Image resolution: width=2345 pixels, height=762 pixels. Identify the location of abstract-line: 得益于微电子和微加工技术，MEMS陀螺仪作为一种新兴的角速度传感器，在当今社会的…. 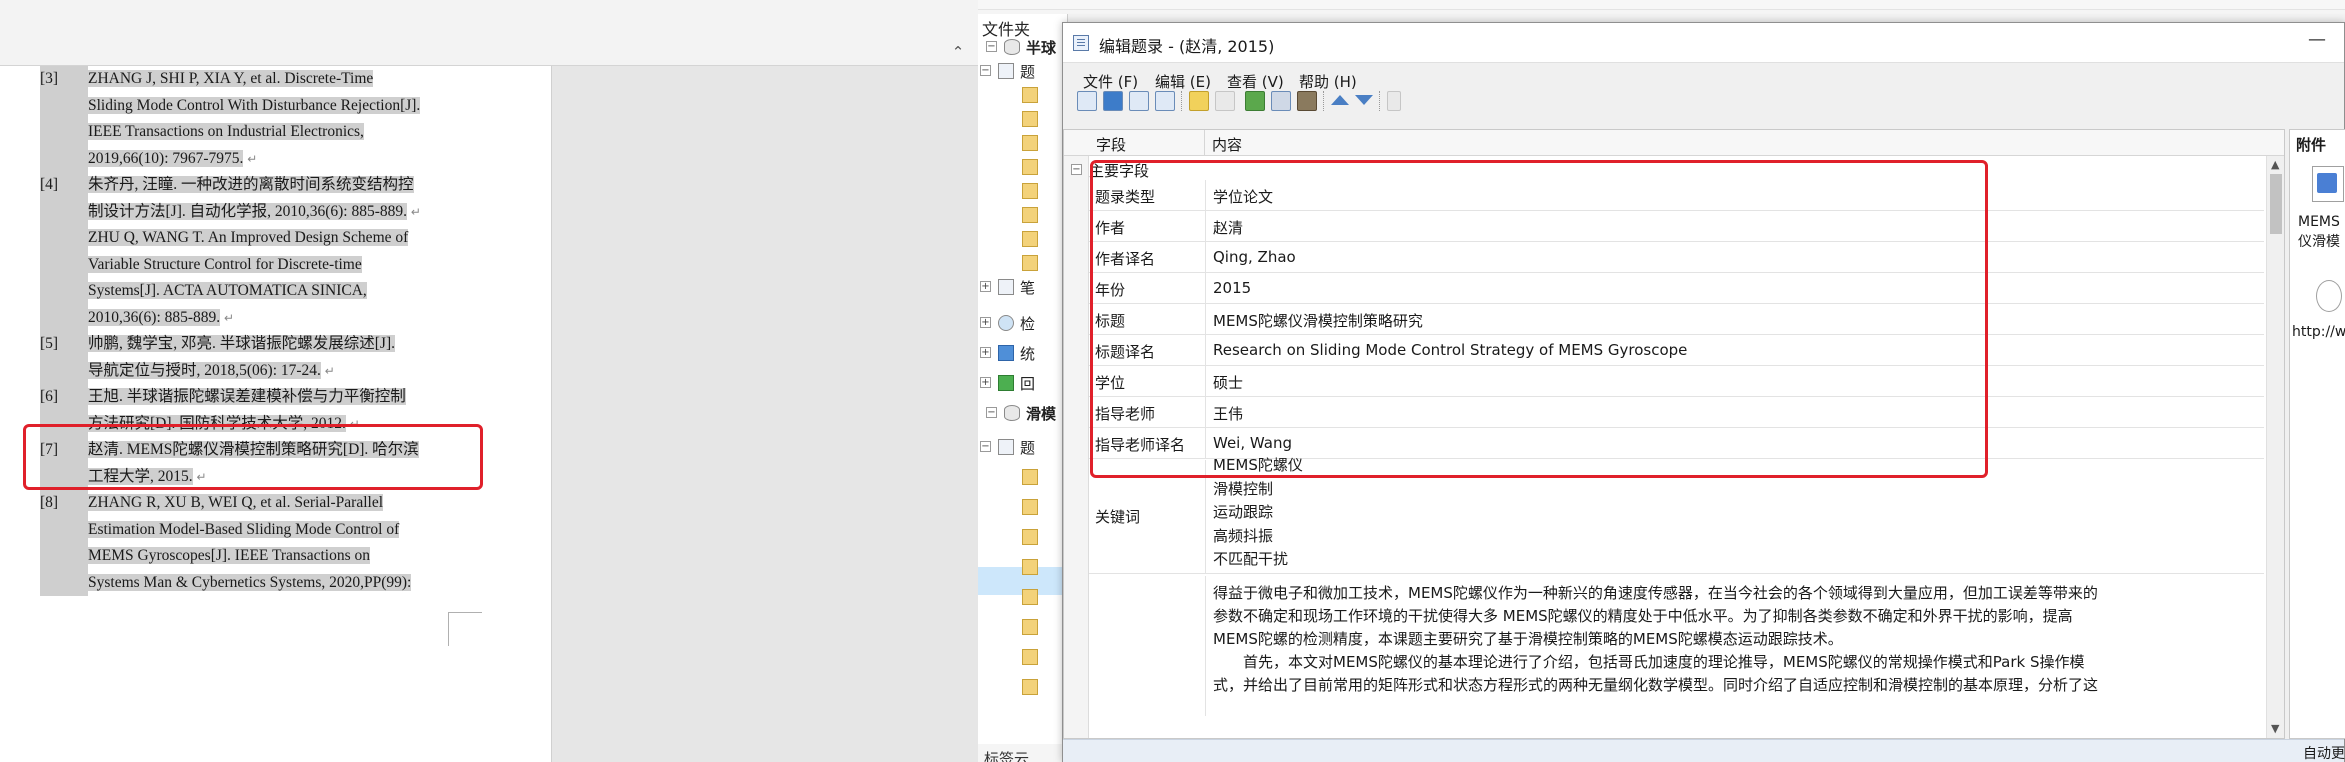
(1655, 593).